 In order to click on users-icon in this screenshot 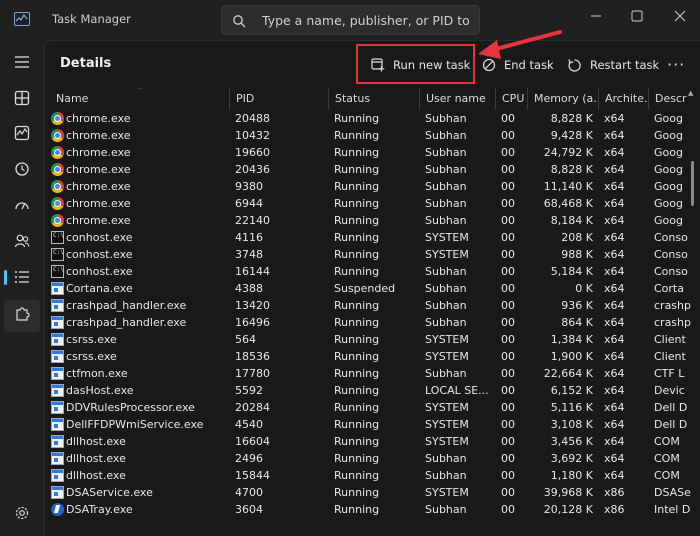, I will do `click(22, 241)`.